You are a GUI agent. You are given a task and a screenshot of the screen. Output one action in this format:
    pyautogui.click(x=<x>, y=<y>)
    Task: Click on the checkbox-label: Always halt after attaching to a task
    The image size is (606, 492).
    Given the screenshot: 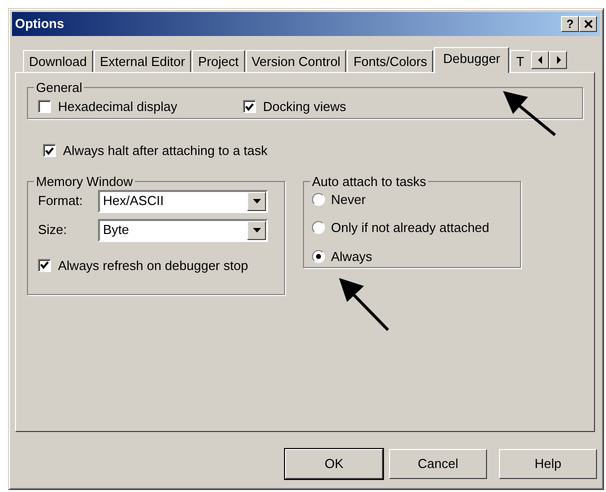 What is the action you would take?
    pyautogui.click(x=165, y=150)
    